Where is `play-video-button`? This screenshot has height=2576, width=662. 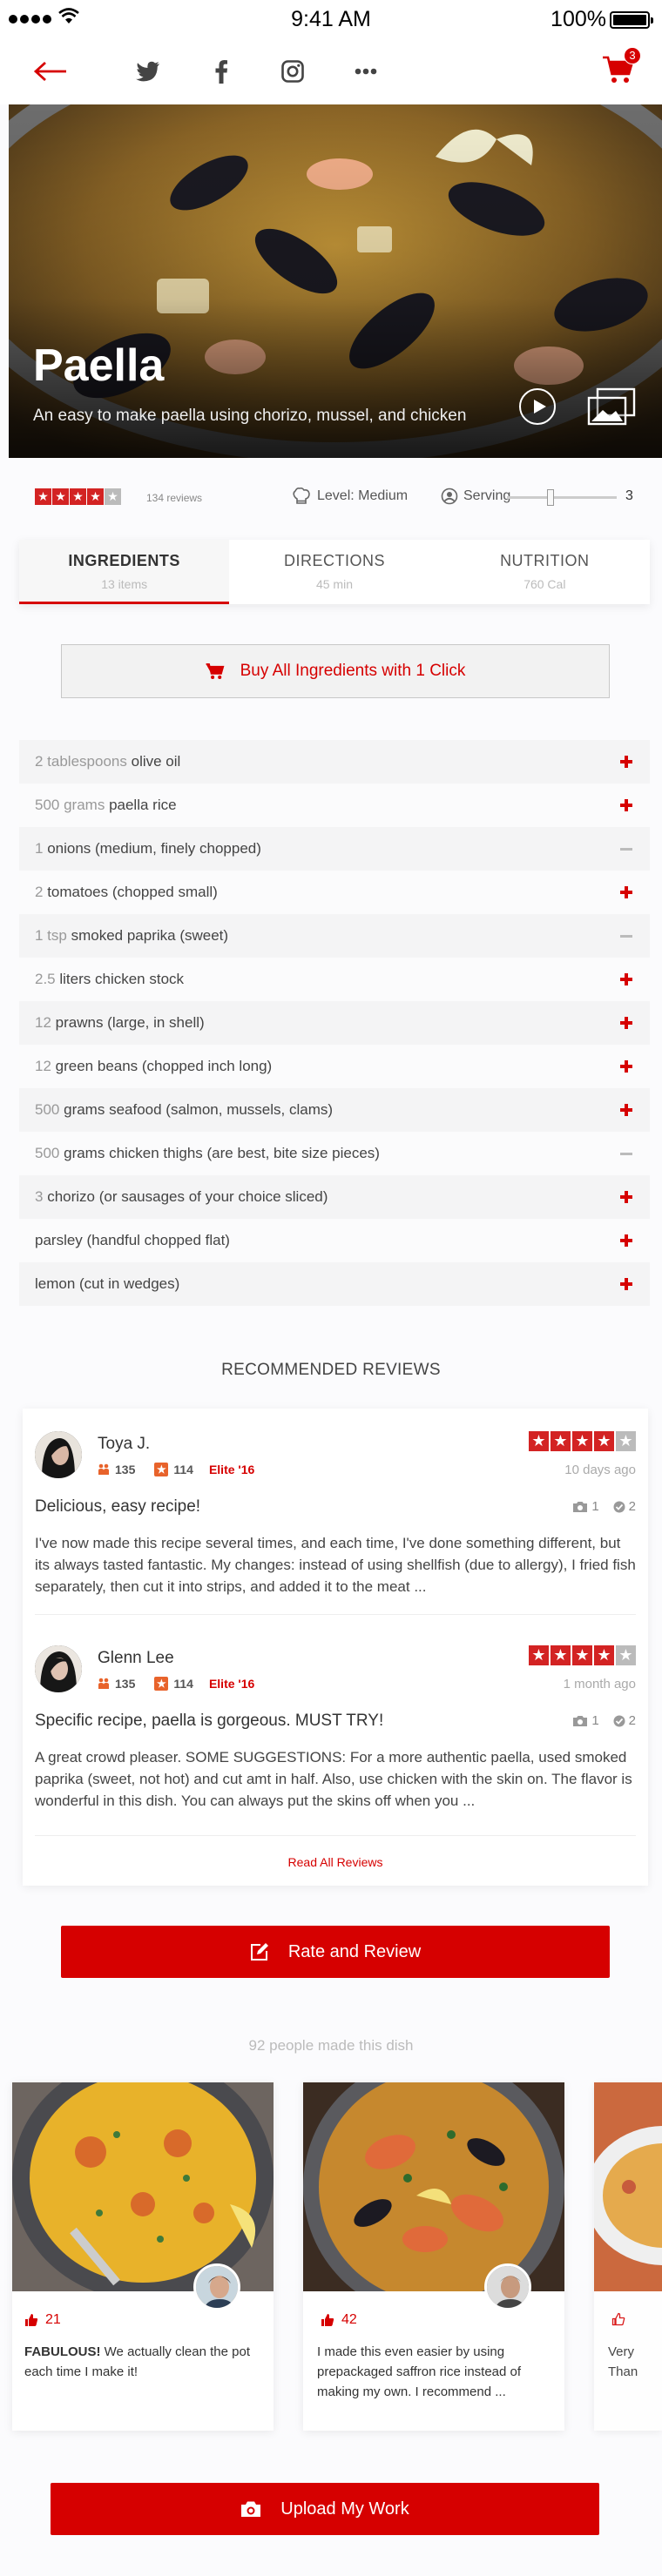
play-video-button is located at coordinates (537, 406).